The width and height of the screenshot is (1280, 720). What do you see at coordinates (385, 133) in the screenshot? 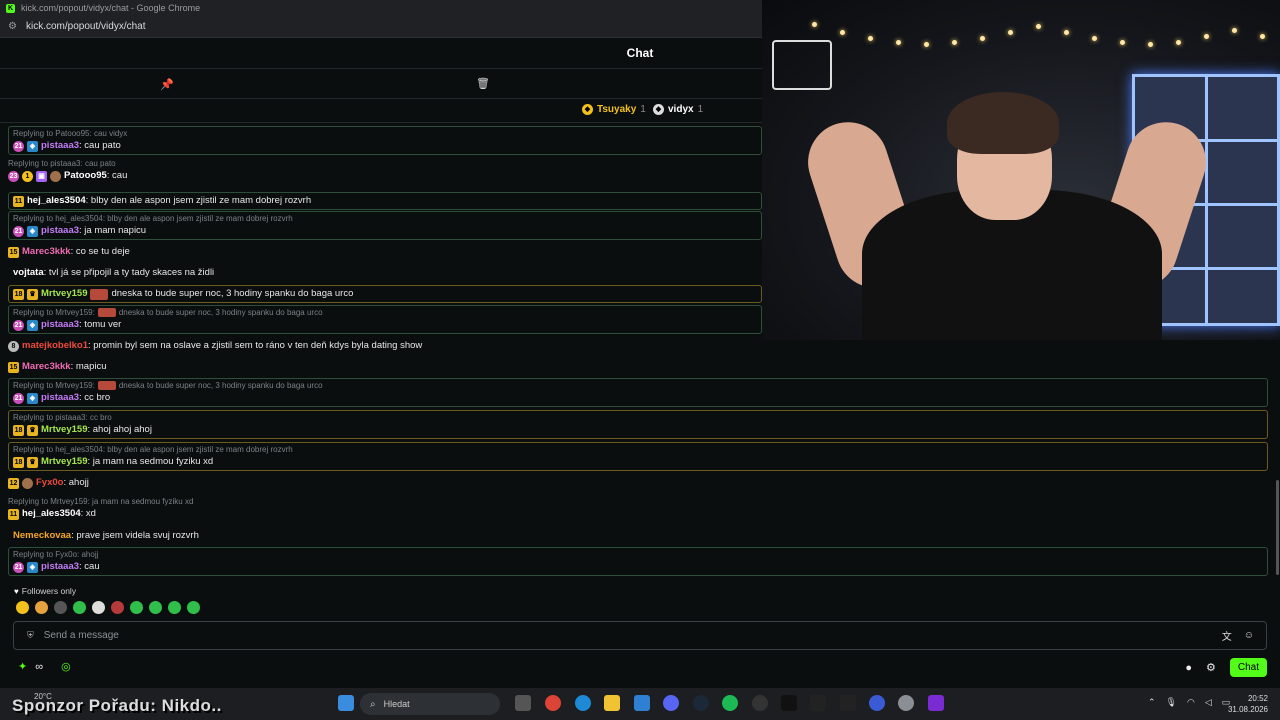
I see `reply-preview: Replying to Patooo95: cau vidyx` at bounding box center [385, 133].